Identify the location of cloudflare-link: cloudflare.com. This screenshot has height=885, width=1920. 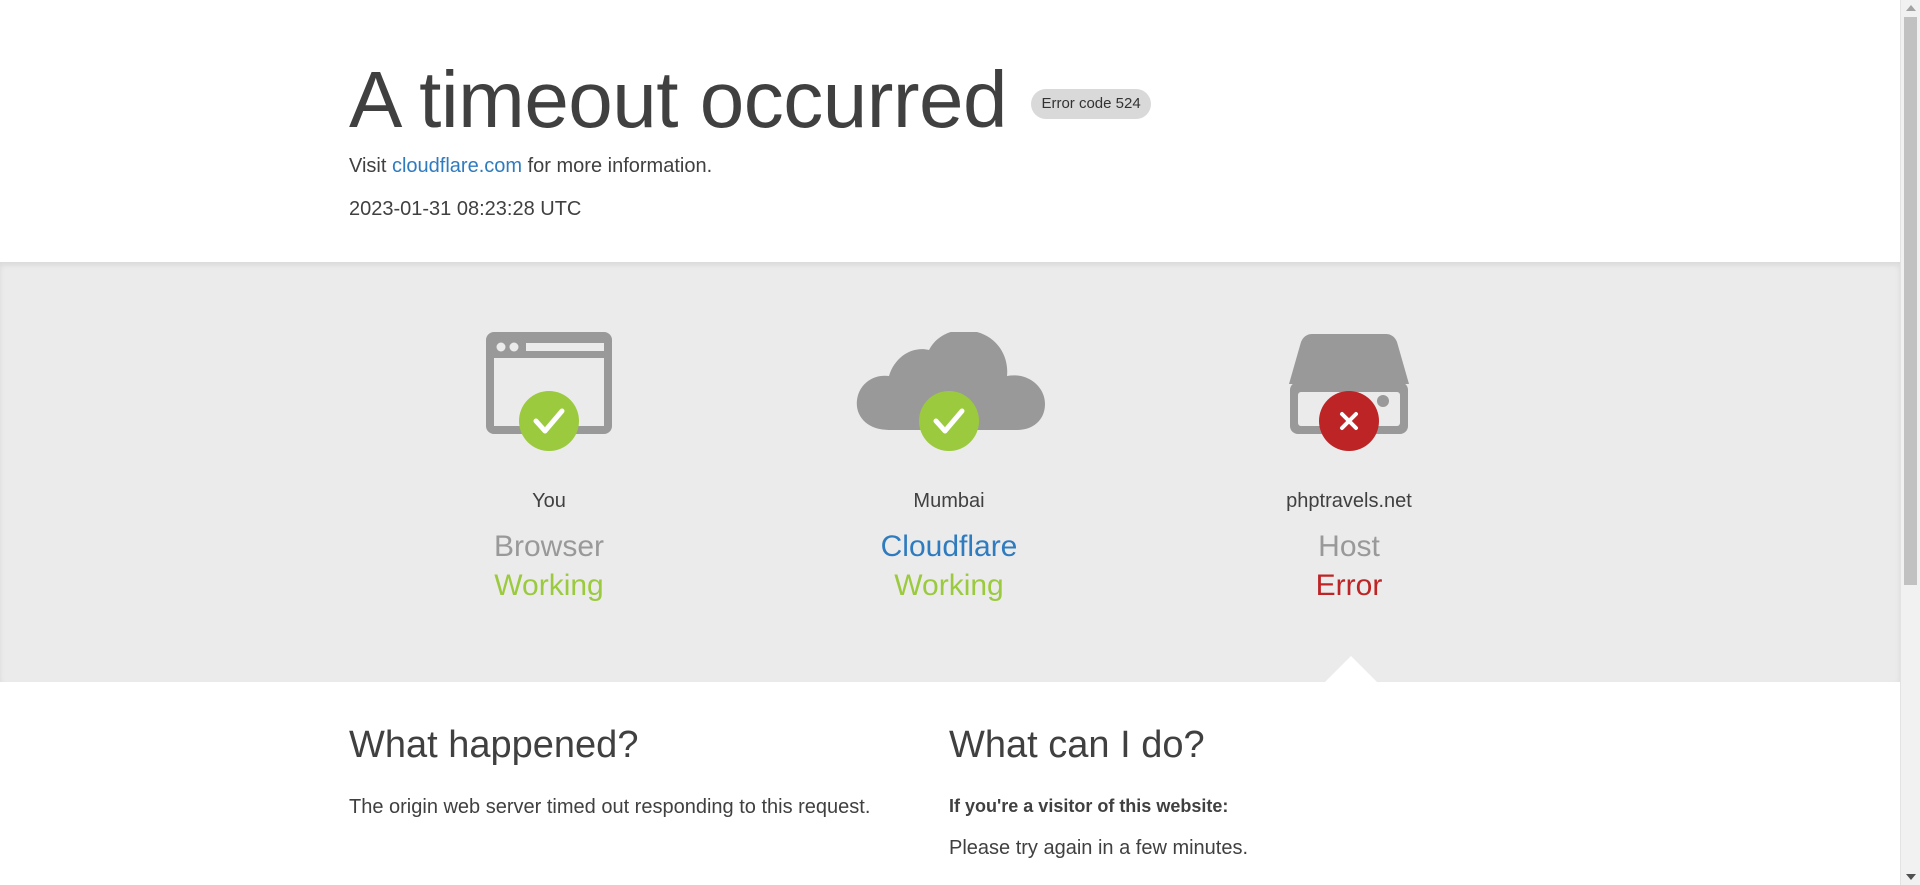
(457, 166).